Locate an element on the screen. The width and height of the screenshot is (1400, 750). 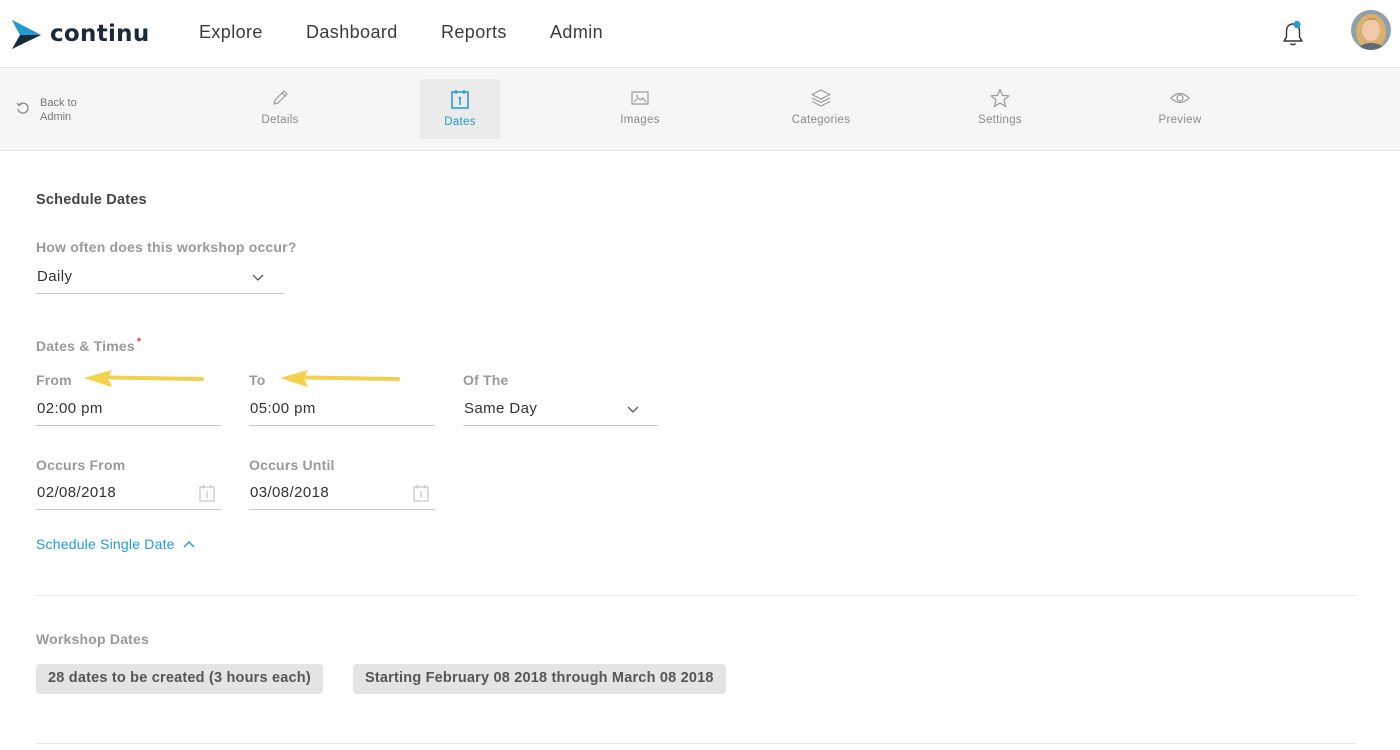
brand-name: continu is located at coordinates (100, 34).